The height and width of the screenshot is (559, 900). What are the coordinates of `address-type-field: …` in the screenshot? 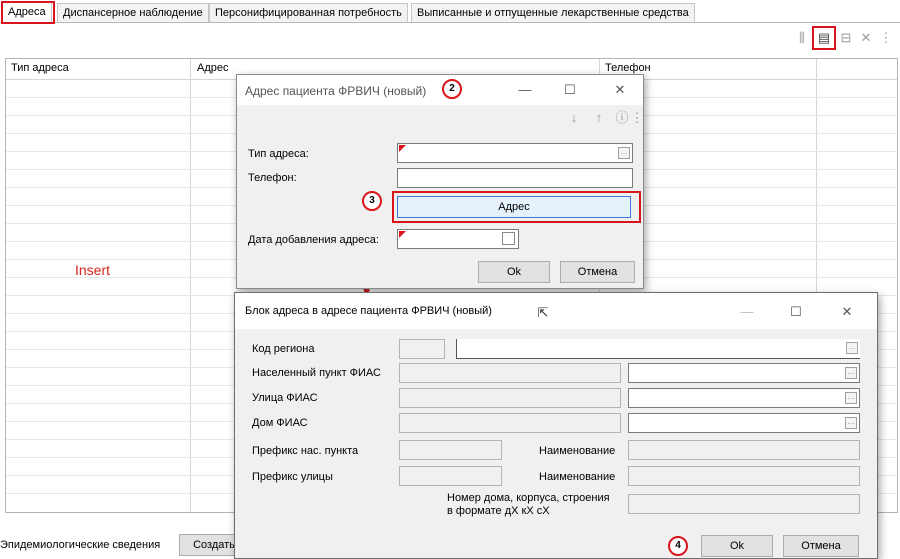 It's located at (515, 153).